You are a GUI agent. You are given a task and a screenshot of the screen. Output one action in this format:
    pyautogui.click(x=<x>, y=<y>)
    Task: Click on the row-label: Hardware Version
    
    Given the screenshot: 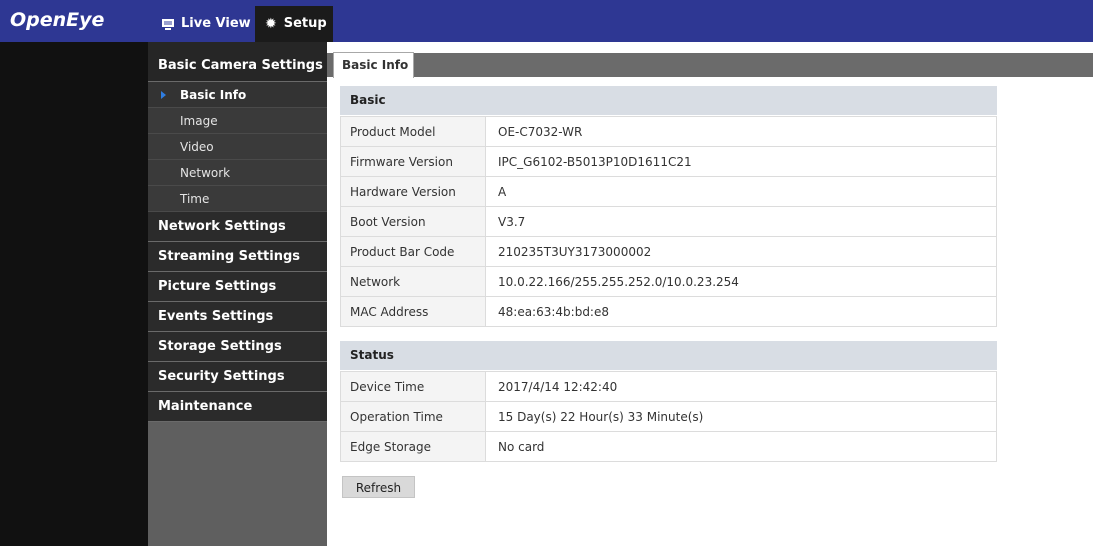 What is the action you would take?
    pyautogui.click(x=413, y=191)
    